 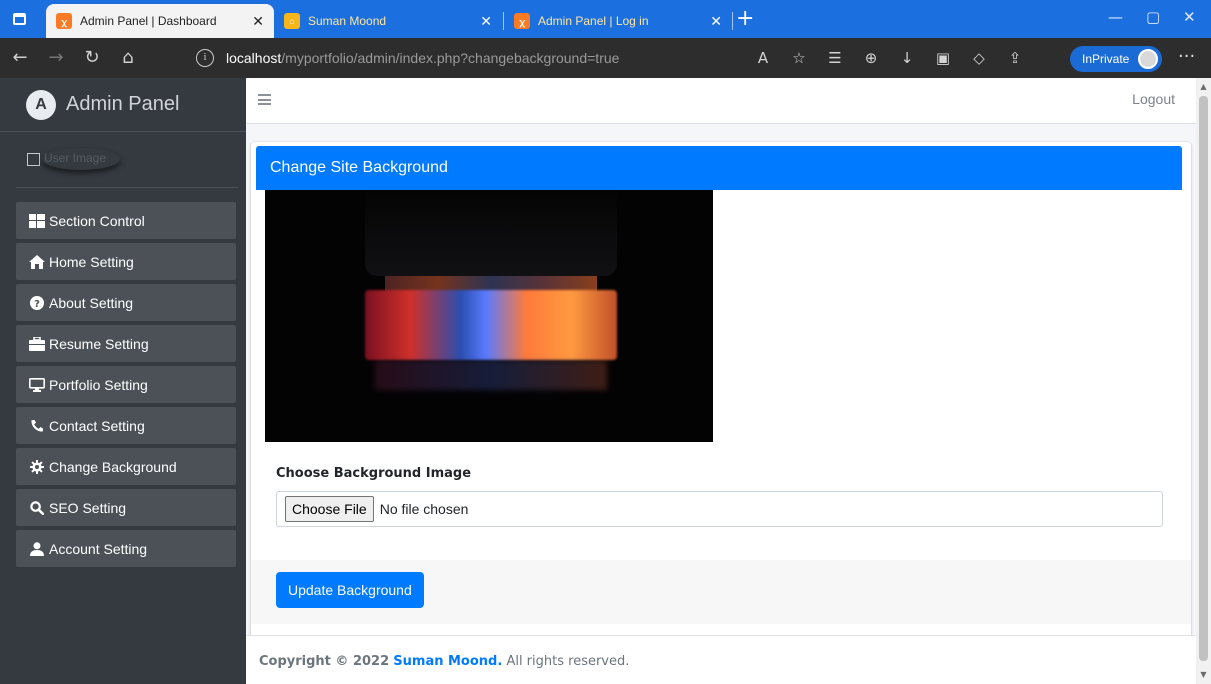 I want to click on extensions-icon: ◇, so click(x=979, y=58).